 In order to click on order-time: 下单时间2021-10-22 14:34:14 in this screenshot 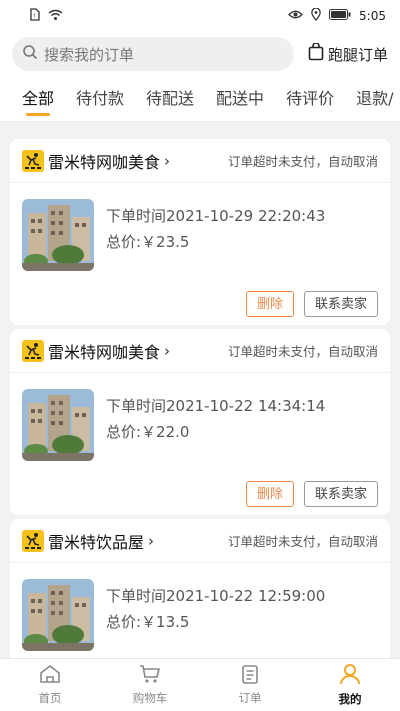, I will do `click(216, 406)`.